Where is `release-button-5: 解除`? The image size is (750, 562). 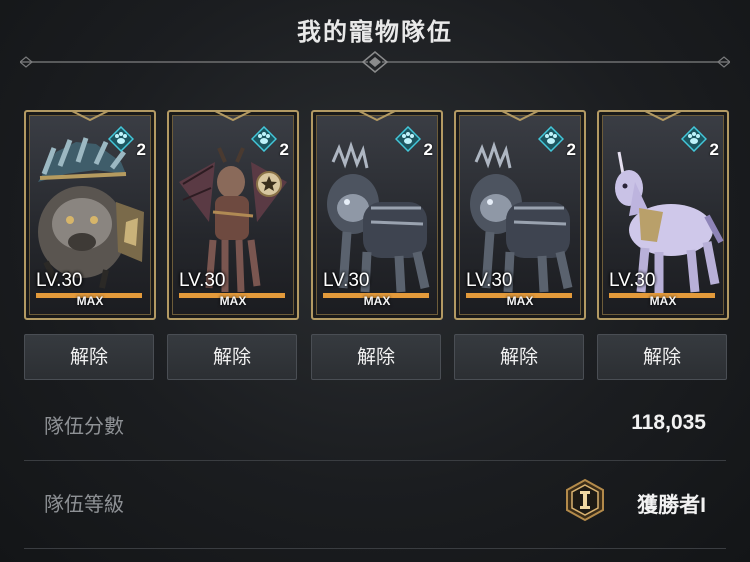
release-button-5: 解除 is located at coordinates (662, 357).